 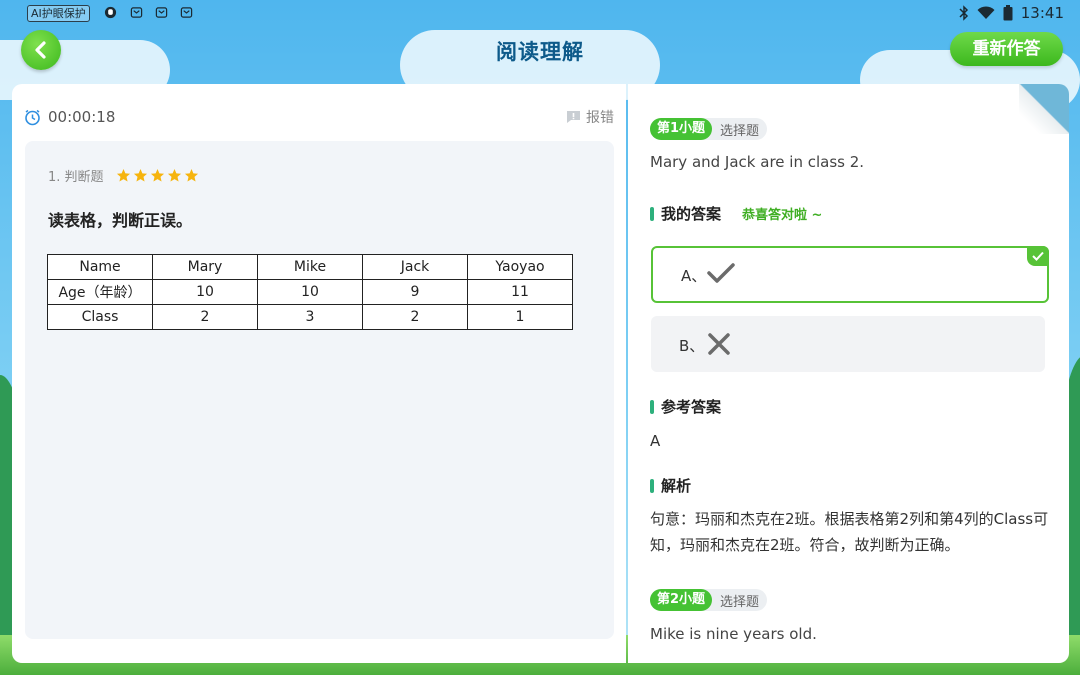 What do you see at coordinates (848, 344) in the screenshot?
I see `option-b: B、` at bounding box center [848, 344].